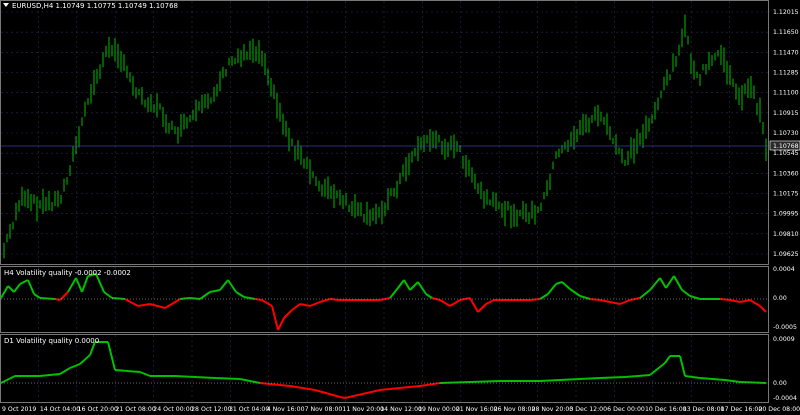 This screenshot has height=415, width=800. What do you see at coordinates (786, 32) in the screenshot?
I see `price-axis-label: 1.11650` at bounding box center [786, 32].